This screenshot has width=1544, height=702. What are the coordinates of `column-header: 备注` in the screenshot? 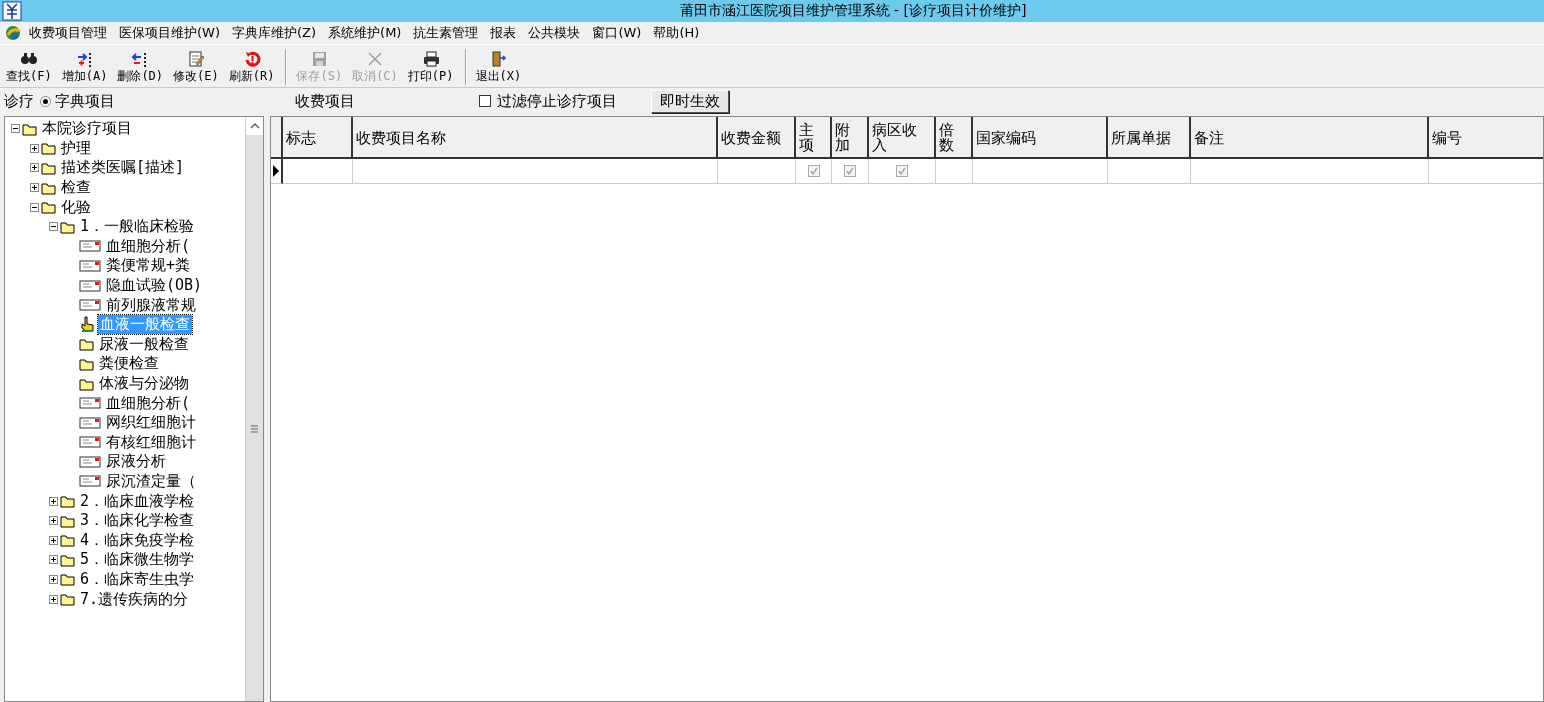 It's located at (1310, 138).